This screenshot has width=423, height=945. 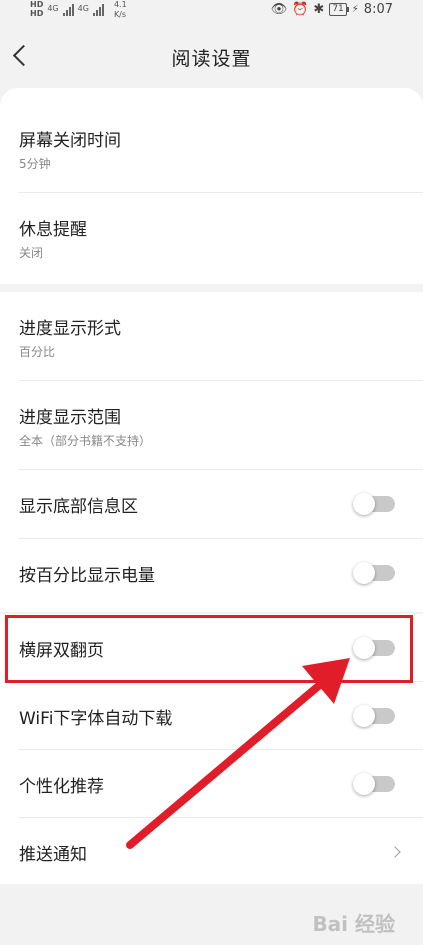 What do you see at coordinates (221, 716) in the screenshot?
I see `setting-wifi-font-download: WiFi下字体自动下载` at bounding box center [221, 716].